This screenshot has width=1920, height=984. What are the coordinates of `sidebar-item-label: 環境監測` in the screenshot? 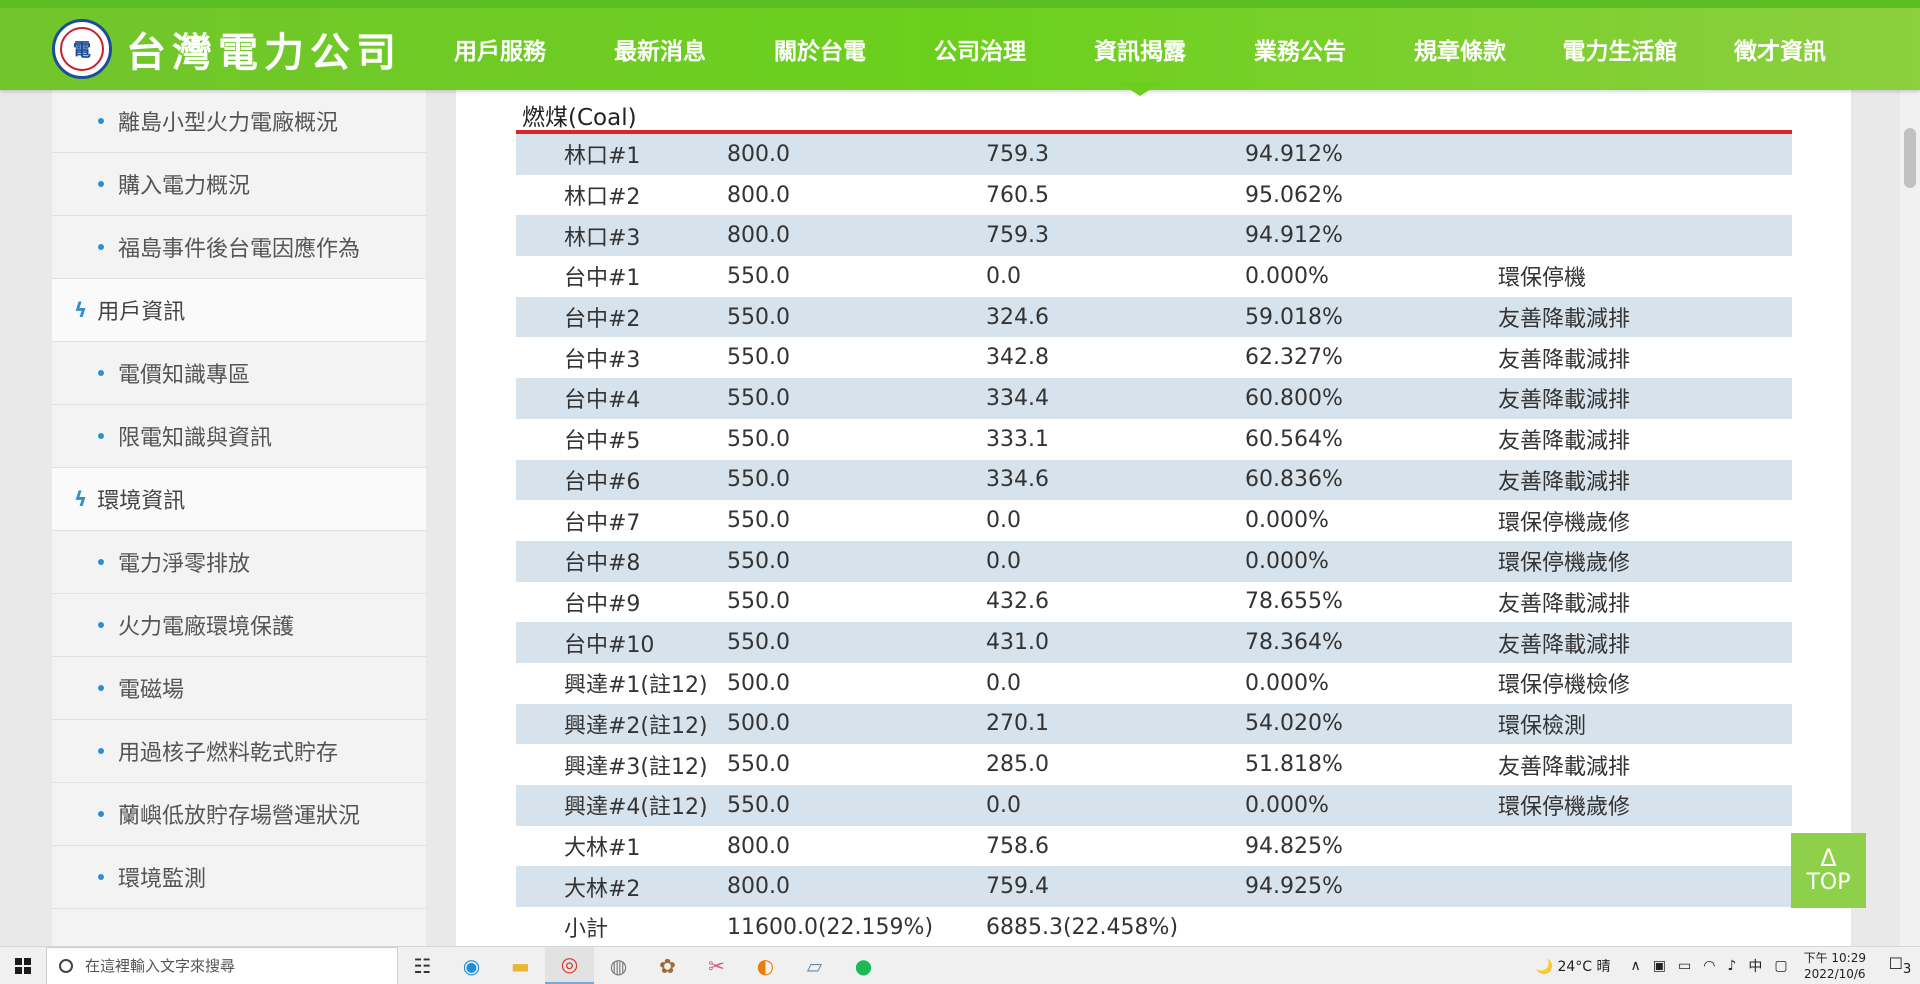 It's located at (162, 879).